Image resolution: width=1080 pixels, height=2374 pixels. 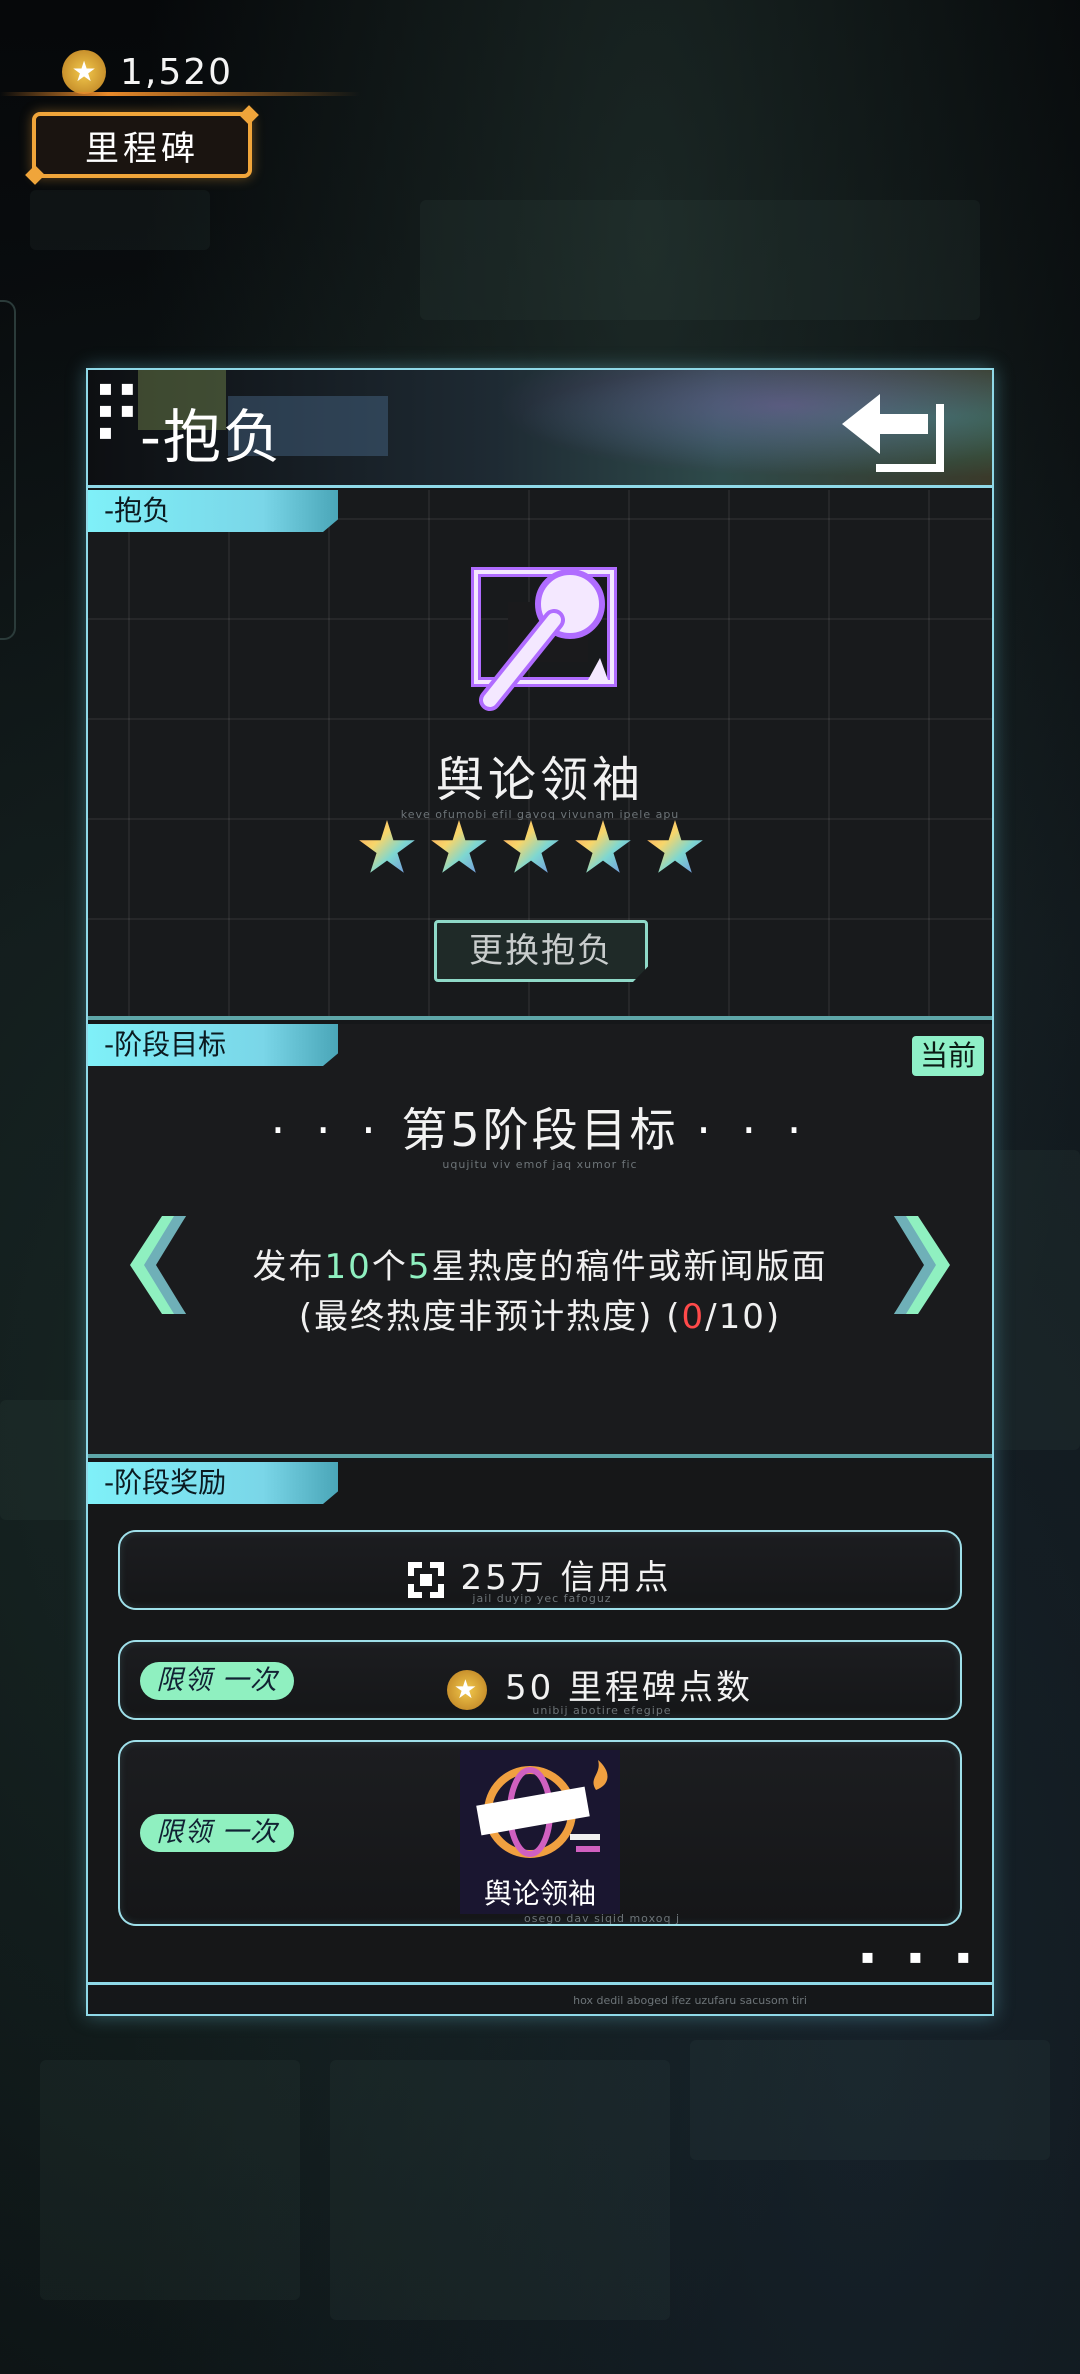 What do you see at coordinates (213, 1483) in the screenshot?
I see `stage-reward-tab: -阶段奖励` at bounding box center [213, 1483].